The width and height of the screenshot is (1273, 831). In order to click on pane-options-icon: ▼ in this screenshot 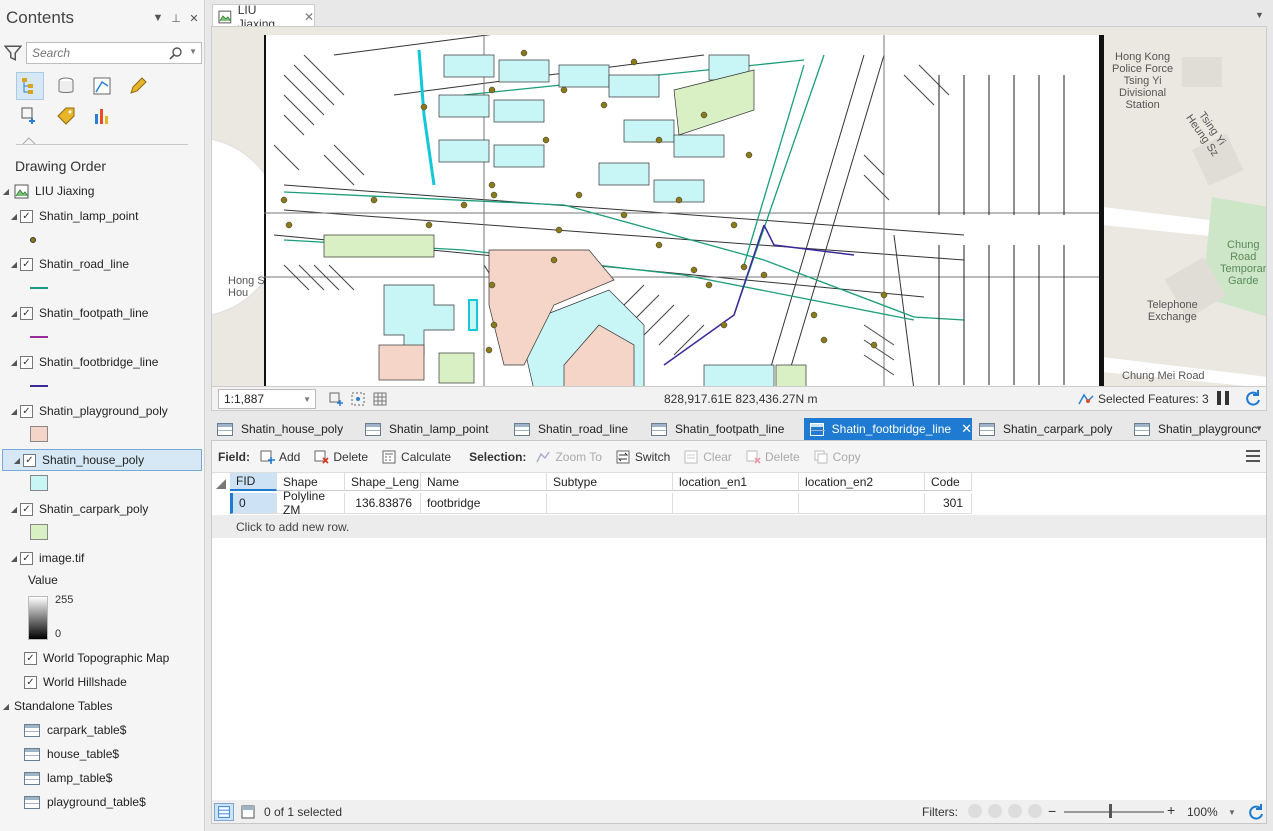, I will do `click(158, 18)`.